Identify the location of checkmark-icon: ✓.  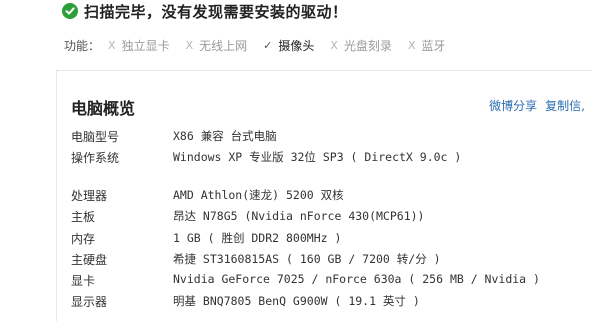
(268, 45).